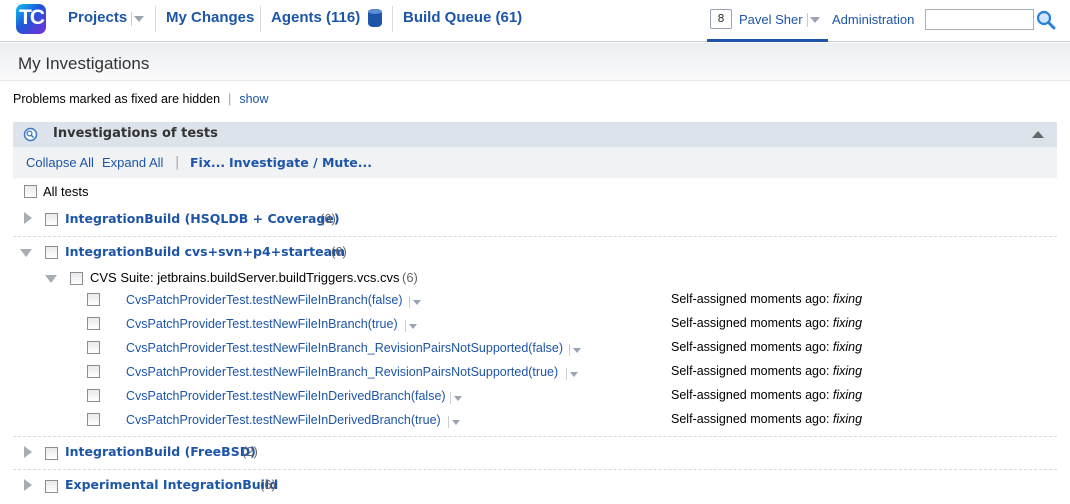 The image size is (1070, 504). What do you see at coordinates (535, 62) in the screenshot?
I see `page-header: My Investigations` at bounding box center [535, 62].